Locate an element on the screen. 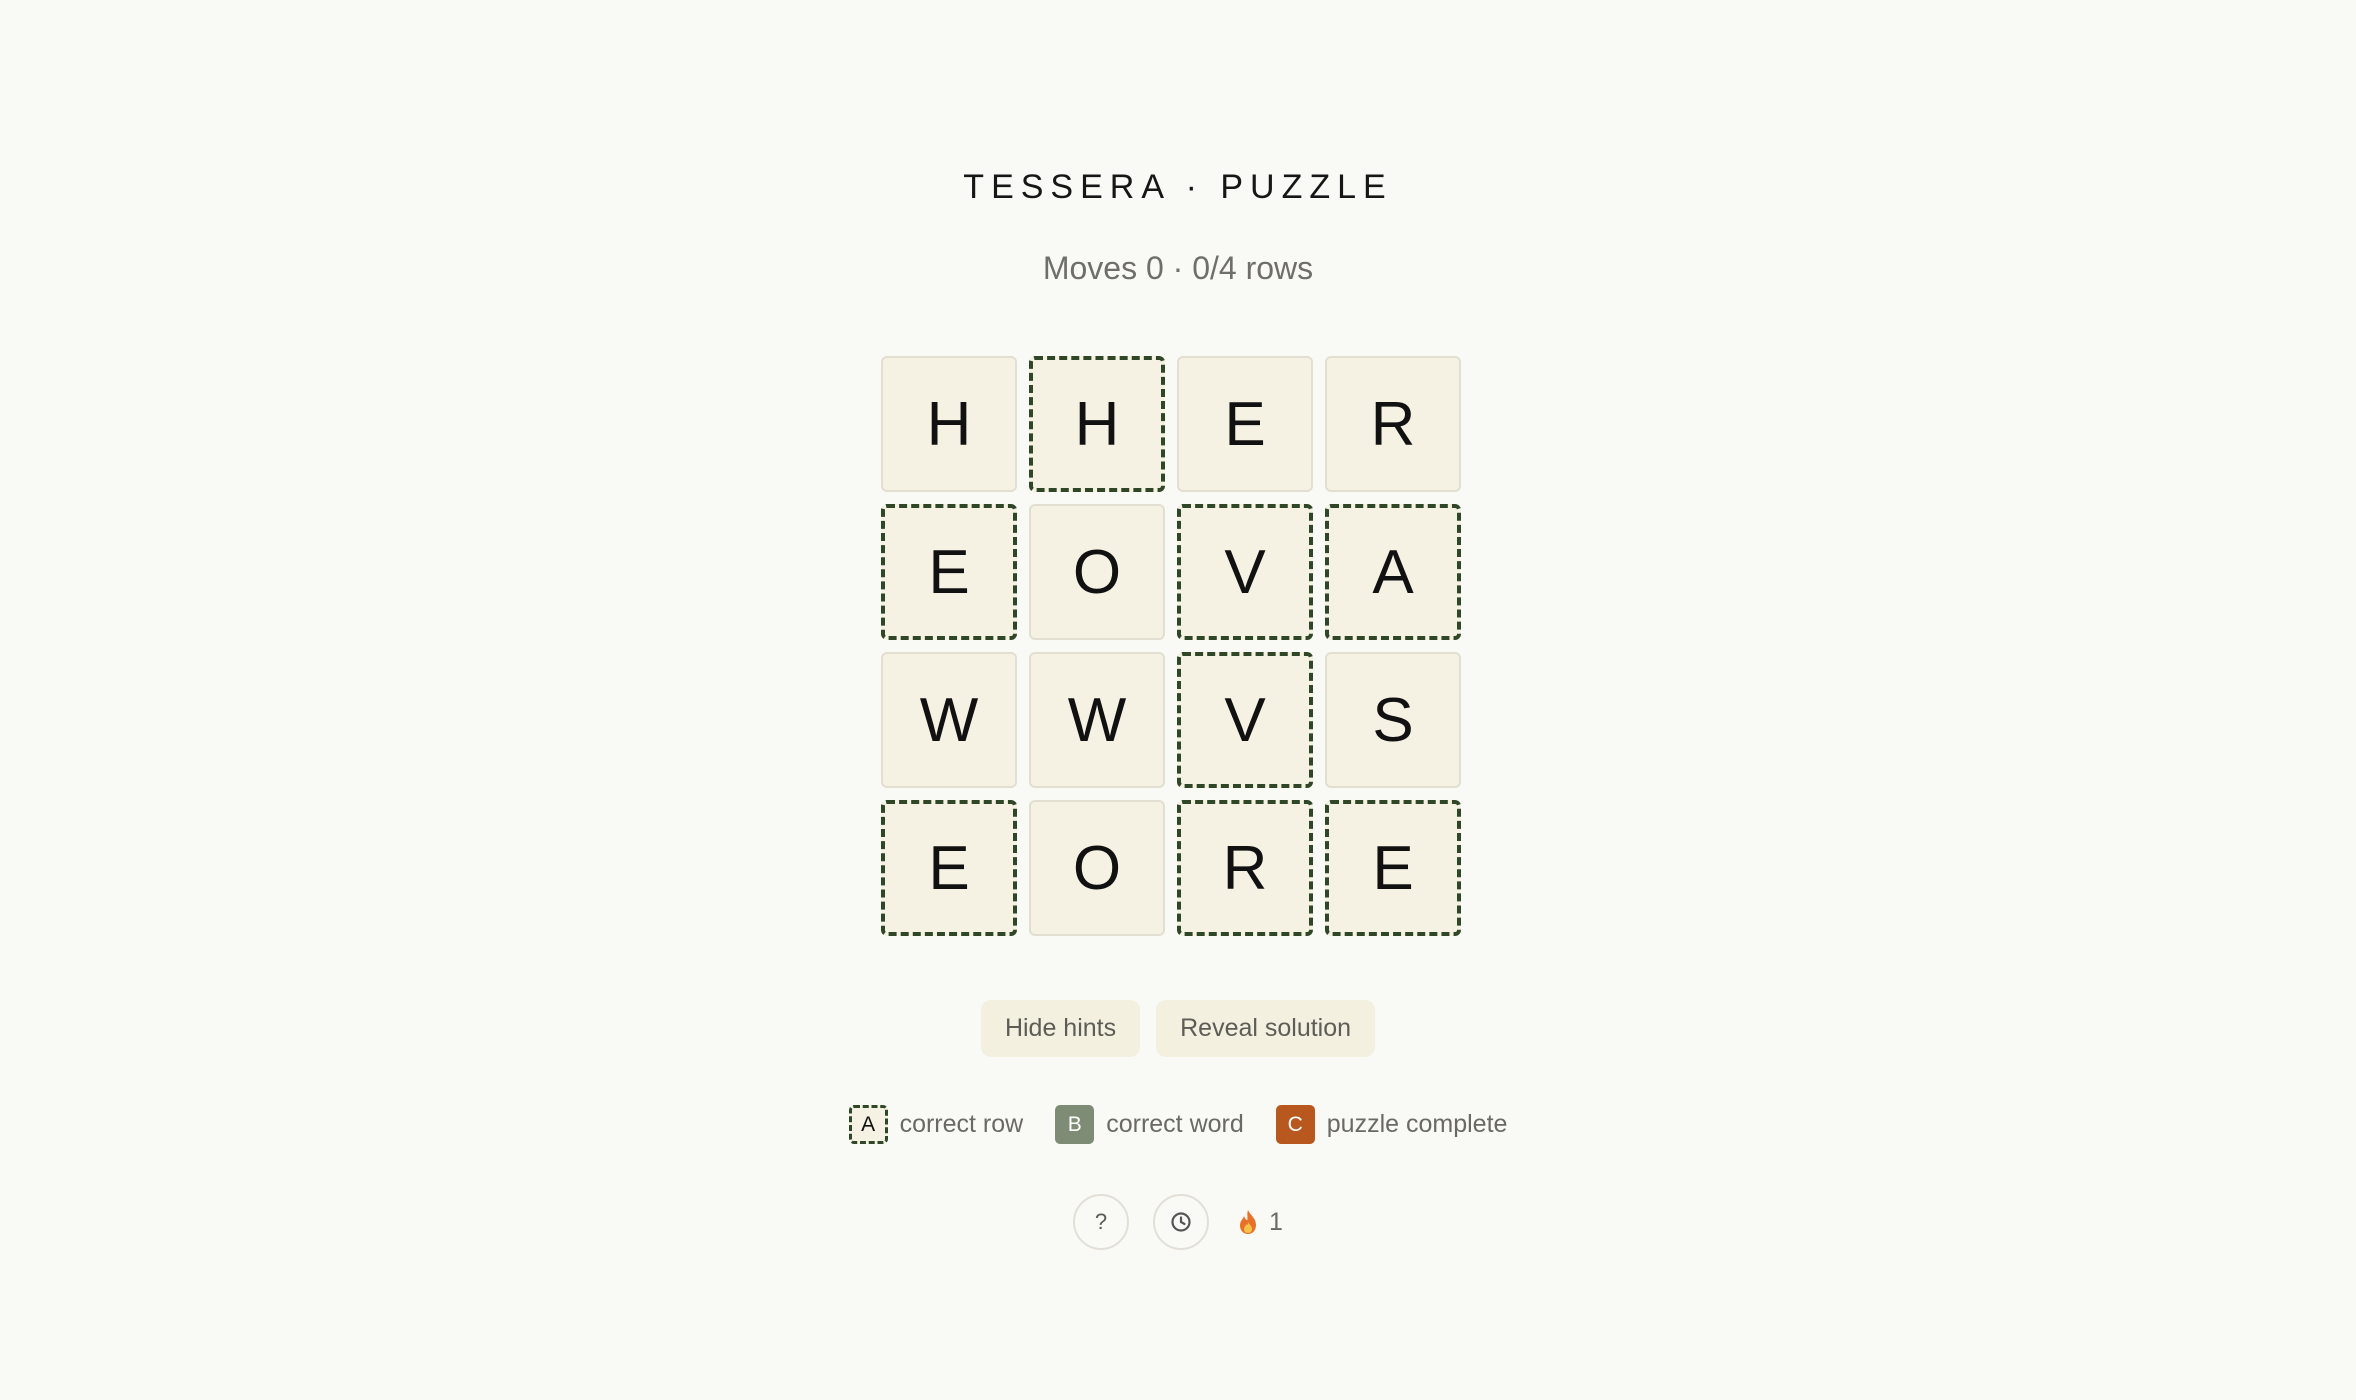 The width and height of the screenshot is (2356, 1400). correct-row-label: correct row is located at coordinates (961, 1124).